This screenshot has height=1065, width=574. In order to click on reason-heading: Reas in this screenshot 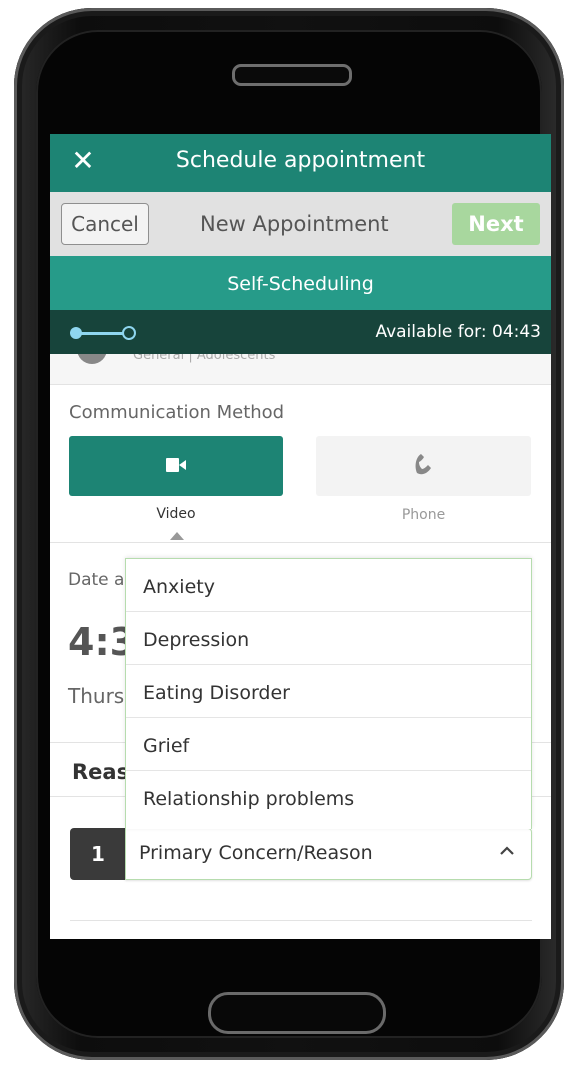, I will do `click(101, 772)`.